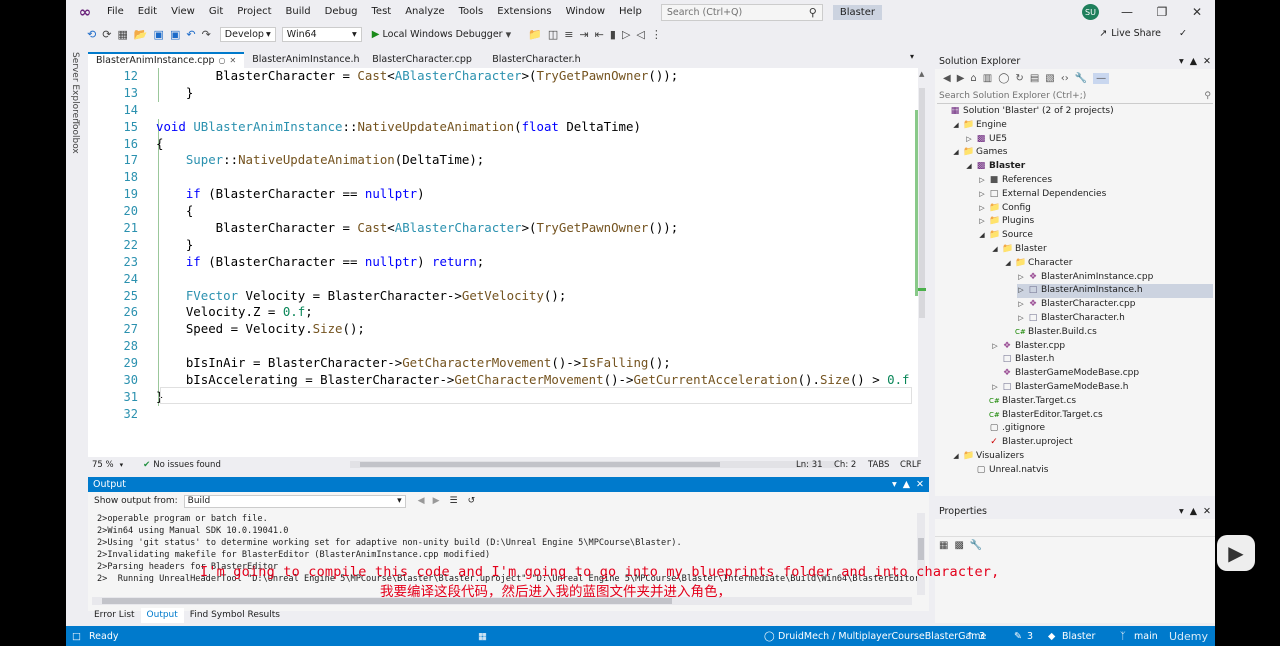 This screenshot has height=646, width=1280. What do you see at coordinates (1115, 305) in the screenshot?
I see `tree-node: ▷ ❖ BlasterCharacter.cpp` at bounding box center [1115, 305].